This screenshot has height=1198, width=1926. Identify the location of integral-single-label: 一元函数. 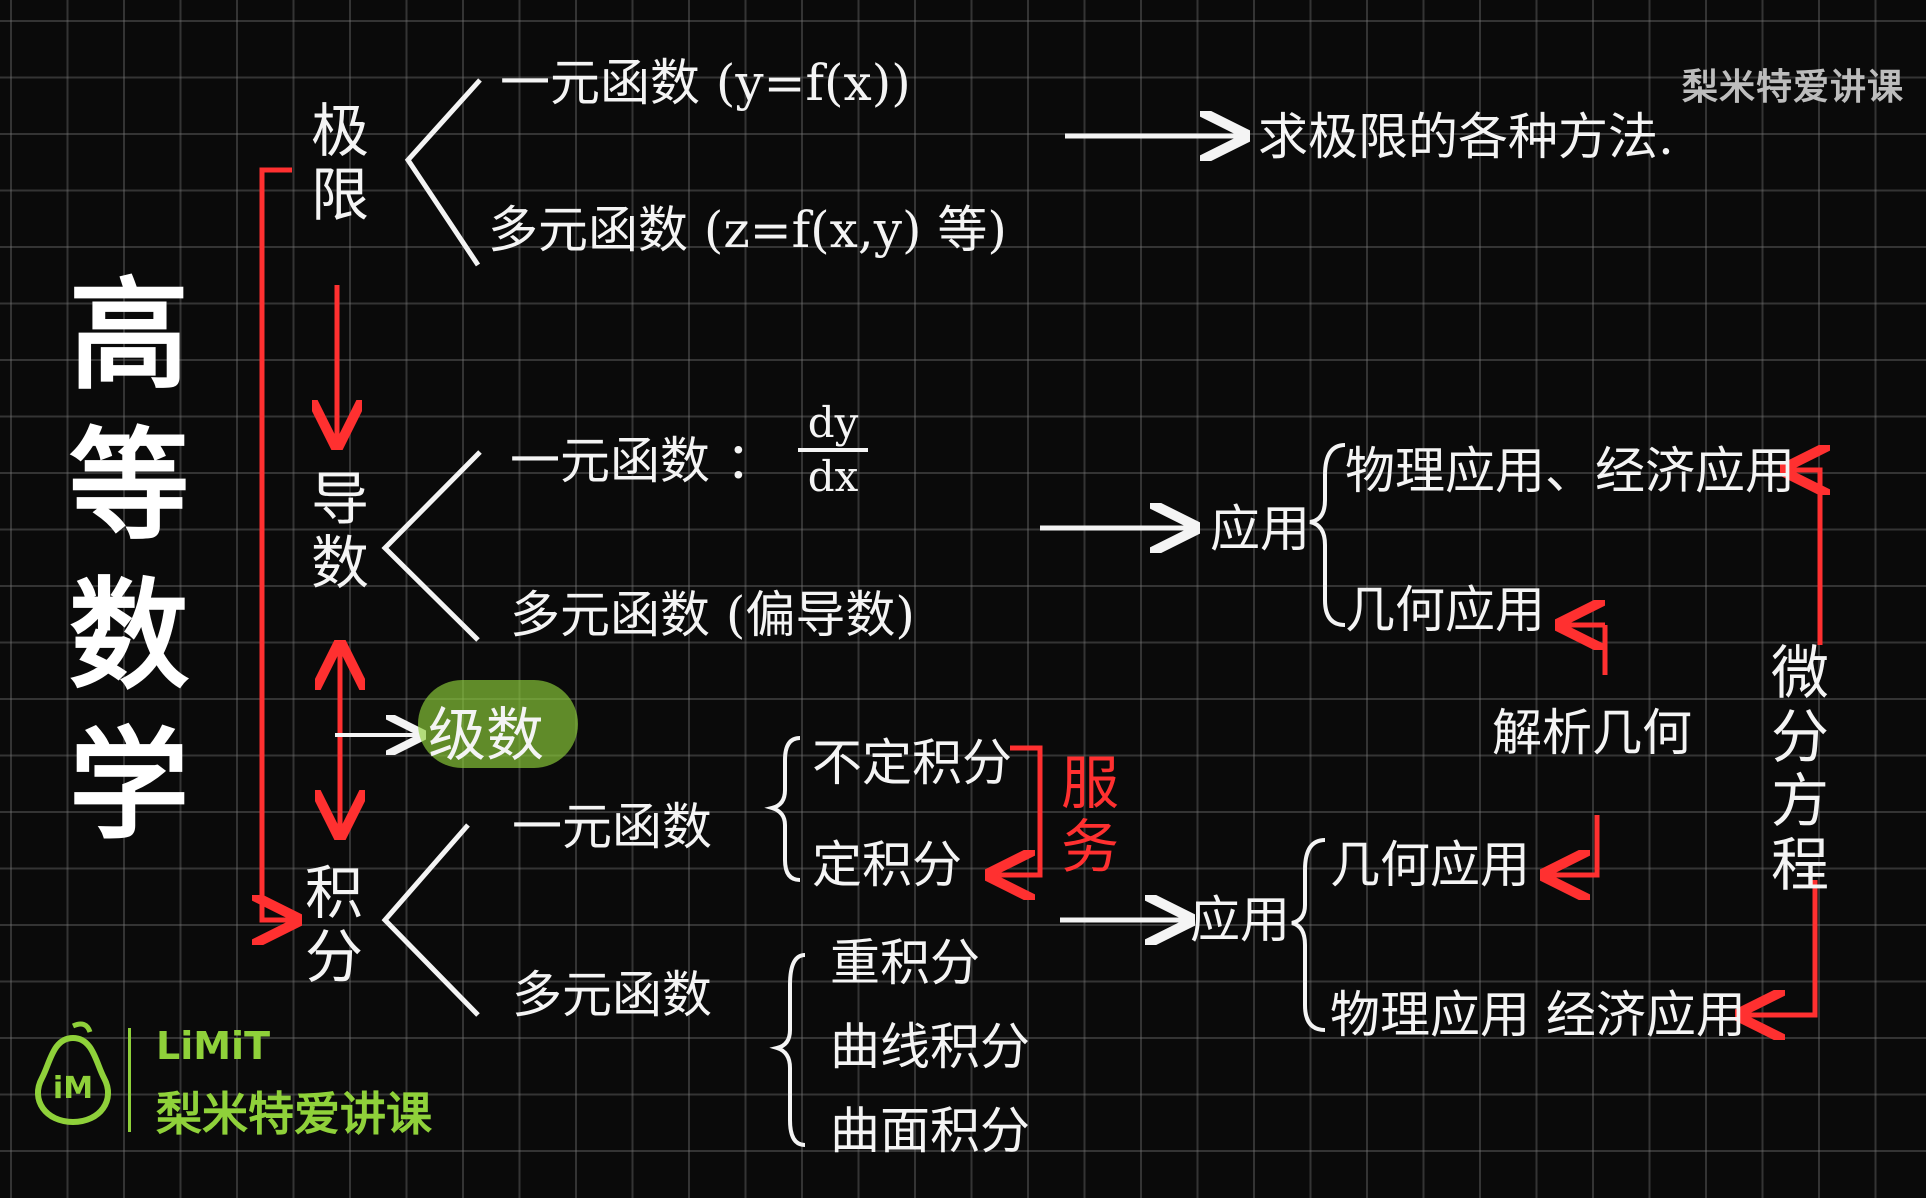
(612, 827).